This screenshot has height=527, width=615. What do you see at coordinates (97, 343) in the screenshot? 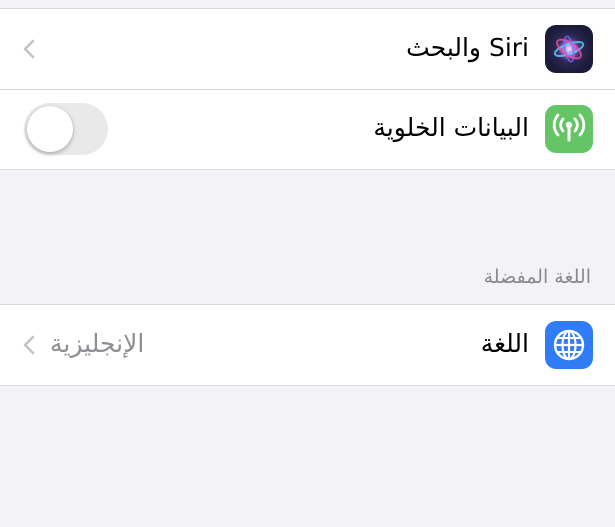
I see `language-value: الإنجليزية` at bounding box center [97, 343].